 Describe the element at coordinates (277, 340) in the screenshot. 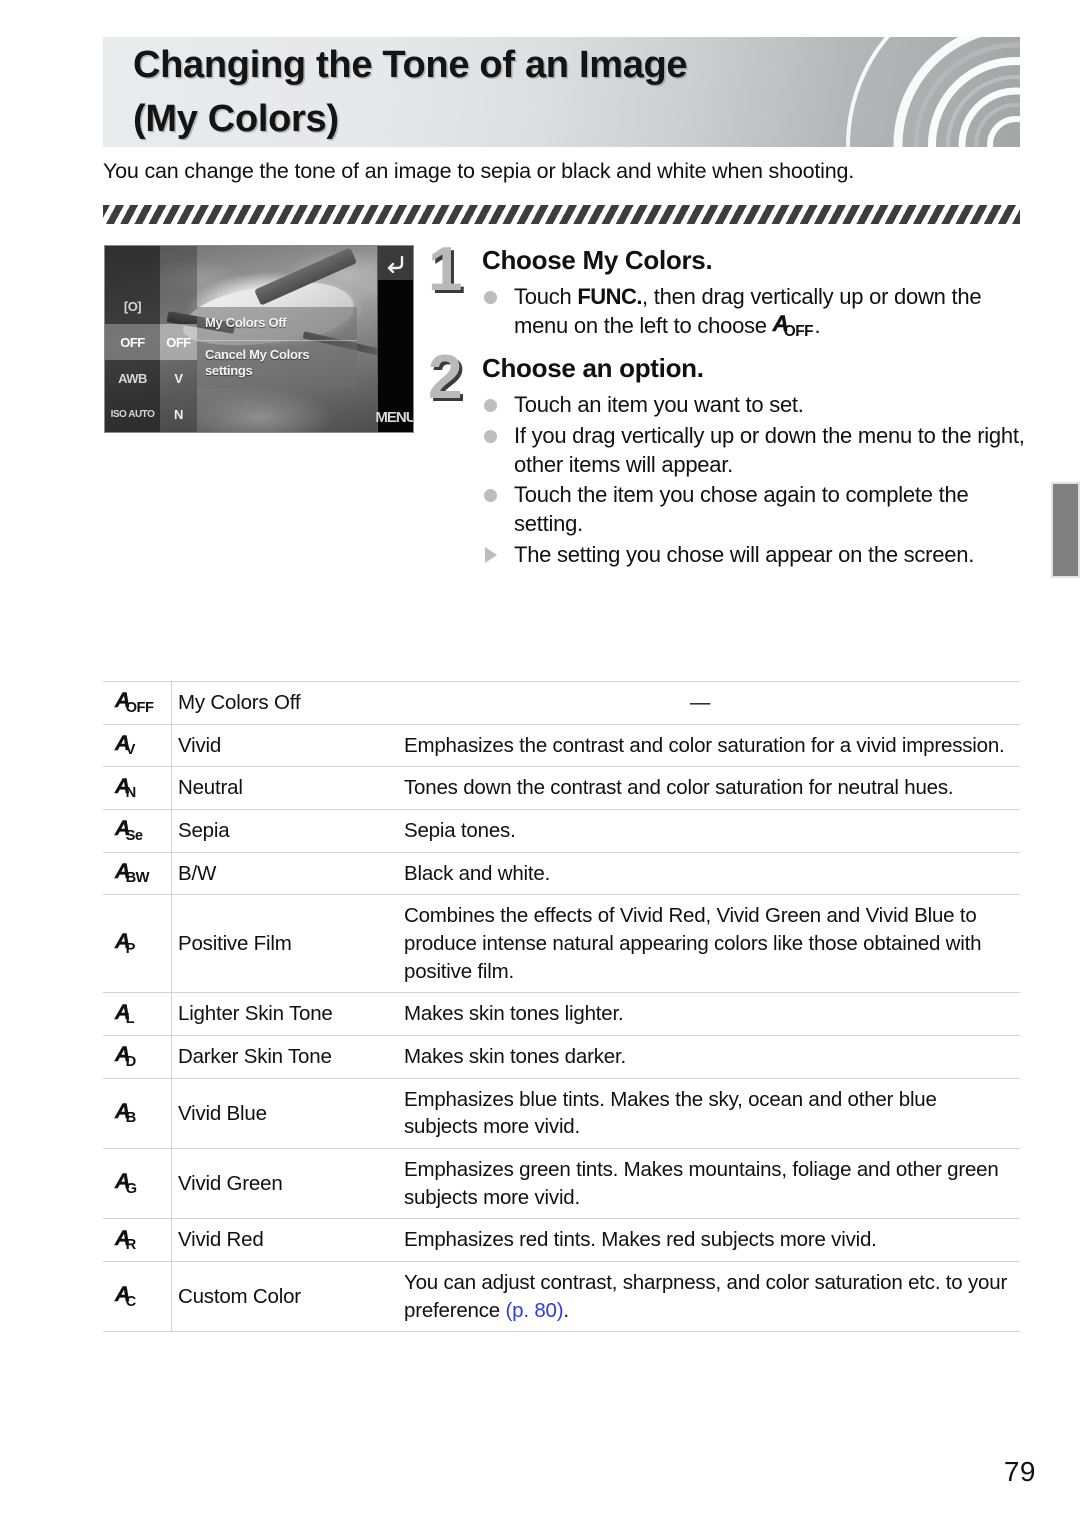

I see `popup-separator` at that location.